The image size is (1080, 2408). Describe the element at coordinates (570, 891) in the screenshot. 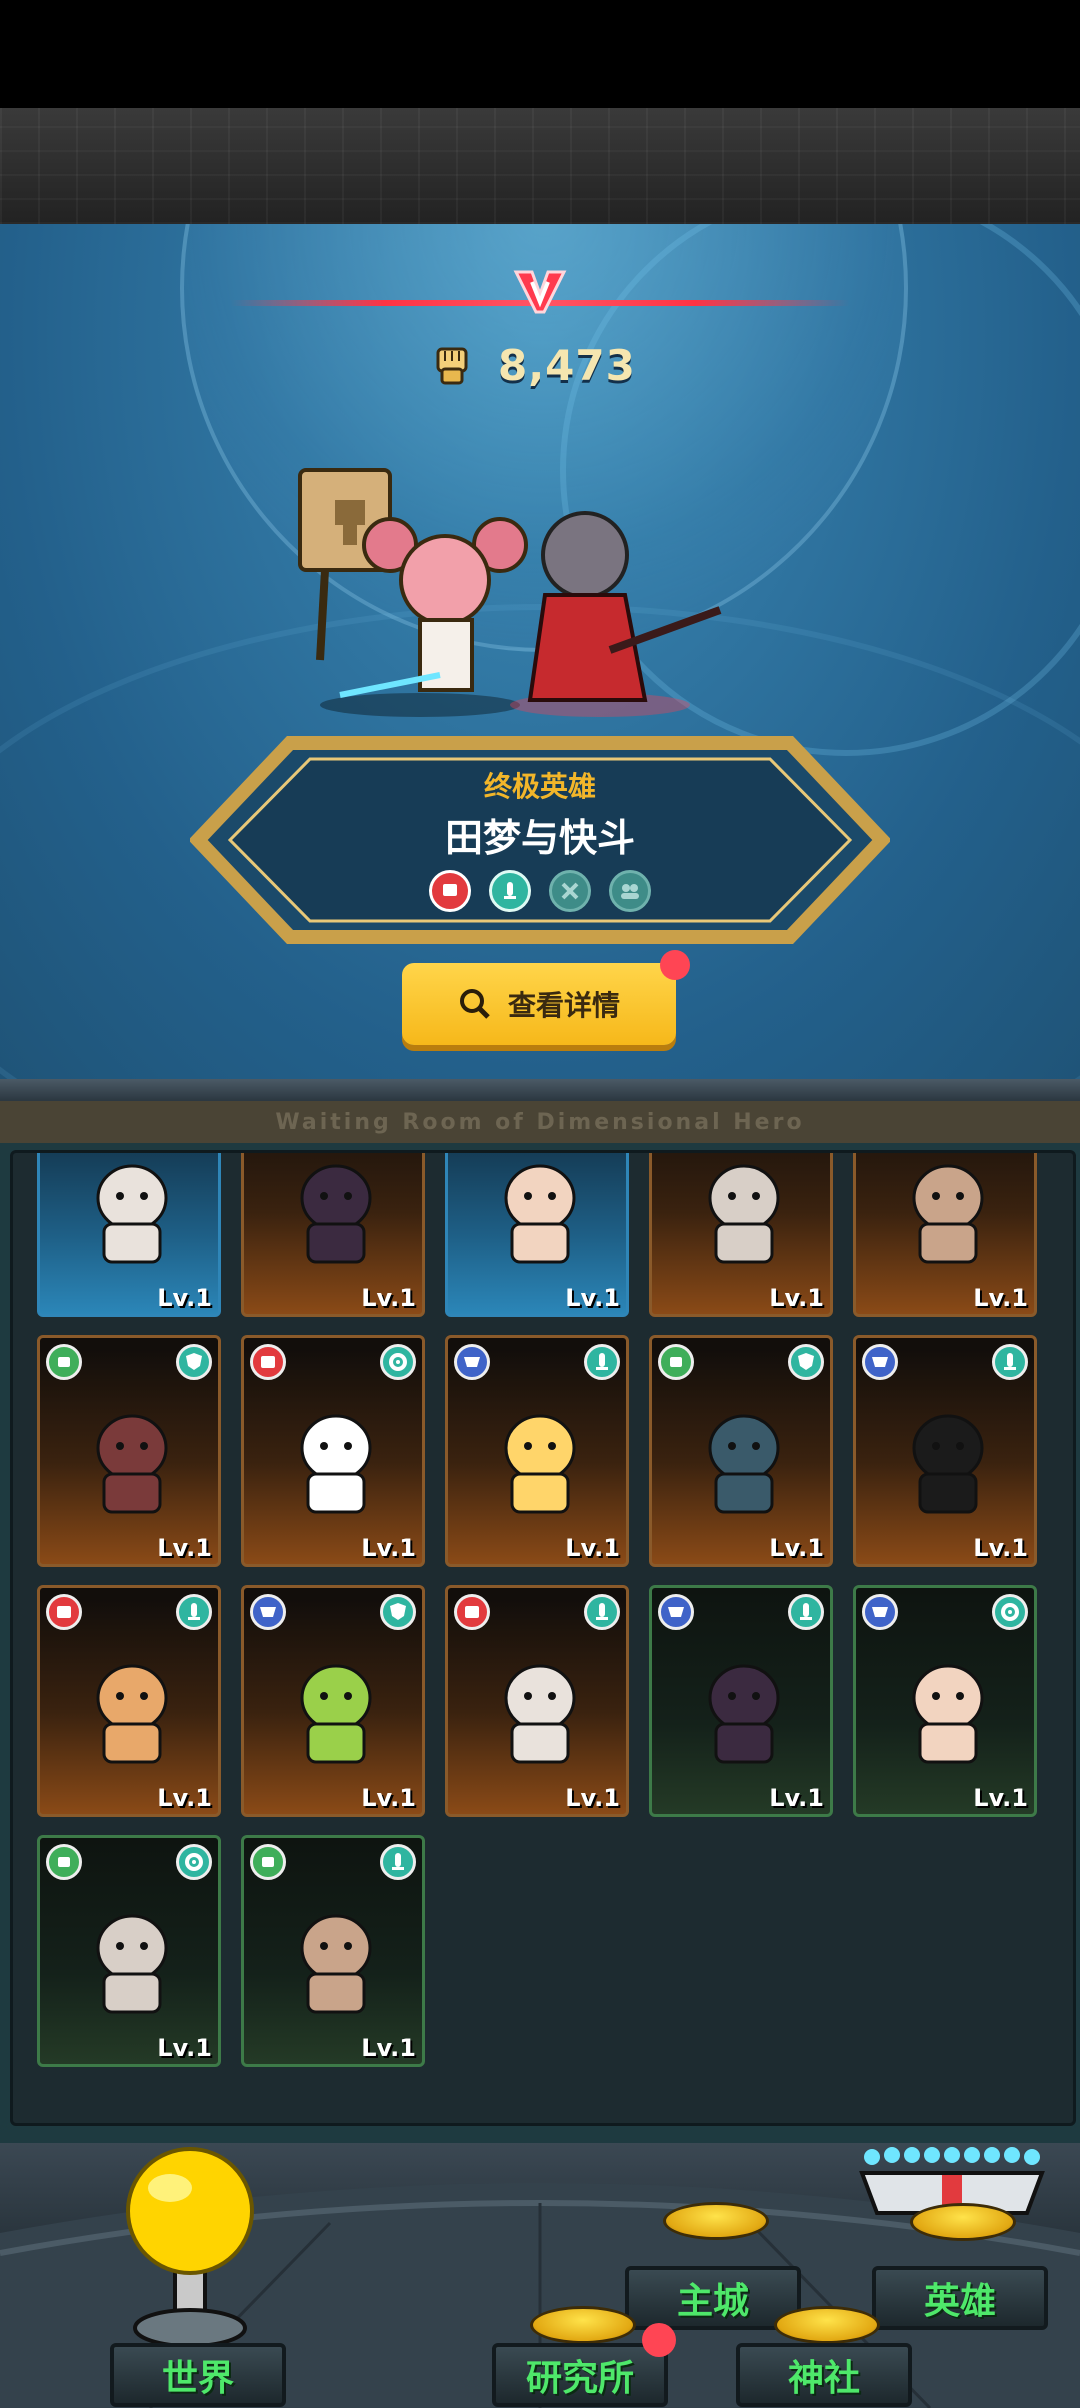

I see `locked-x-trait-icon` at that location.